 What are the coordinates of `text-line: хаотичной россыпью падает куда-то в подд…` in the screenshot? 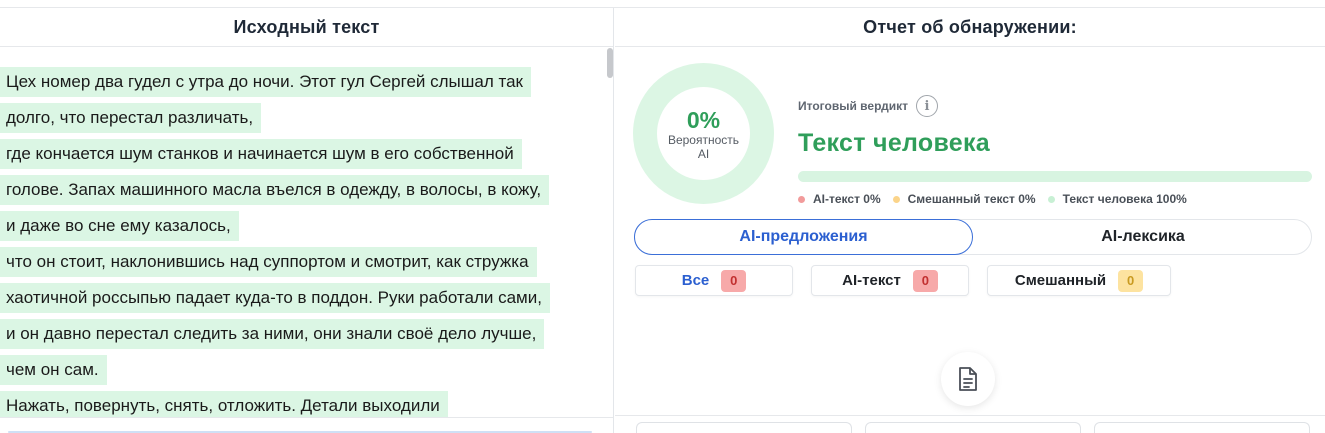 It's located at (303, 298).